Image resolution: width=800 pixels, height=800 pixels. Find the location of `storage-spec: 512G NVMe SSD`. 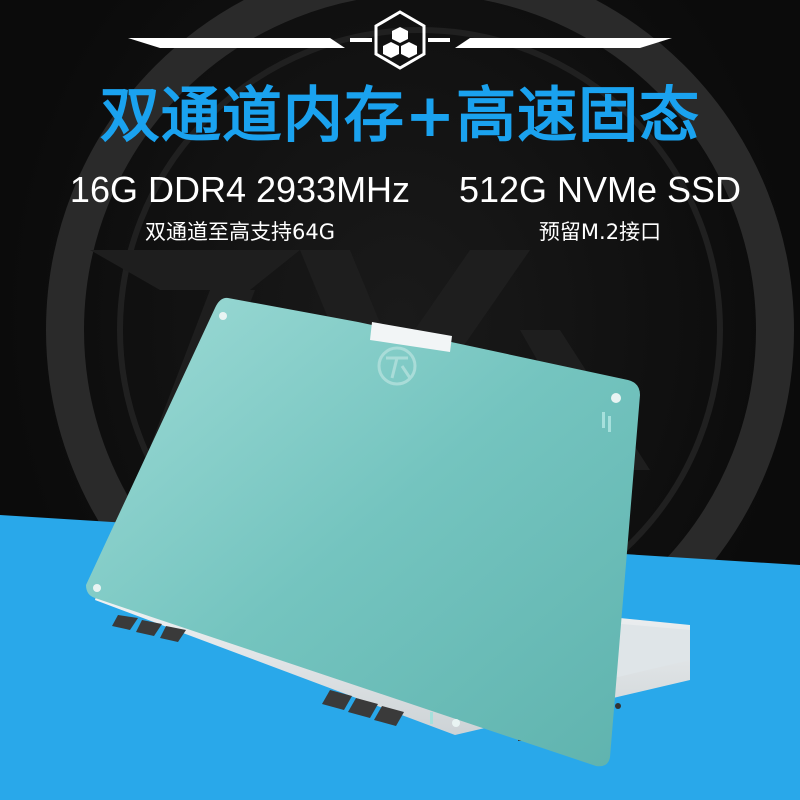

storage-spec: 512G NVMe SSD is located at coordinates (600, 189).